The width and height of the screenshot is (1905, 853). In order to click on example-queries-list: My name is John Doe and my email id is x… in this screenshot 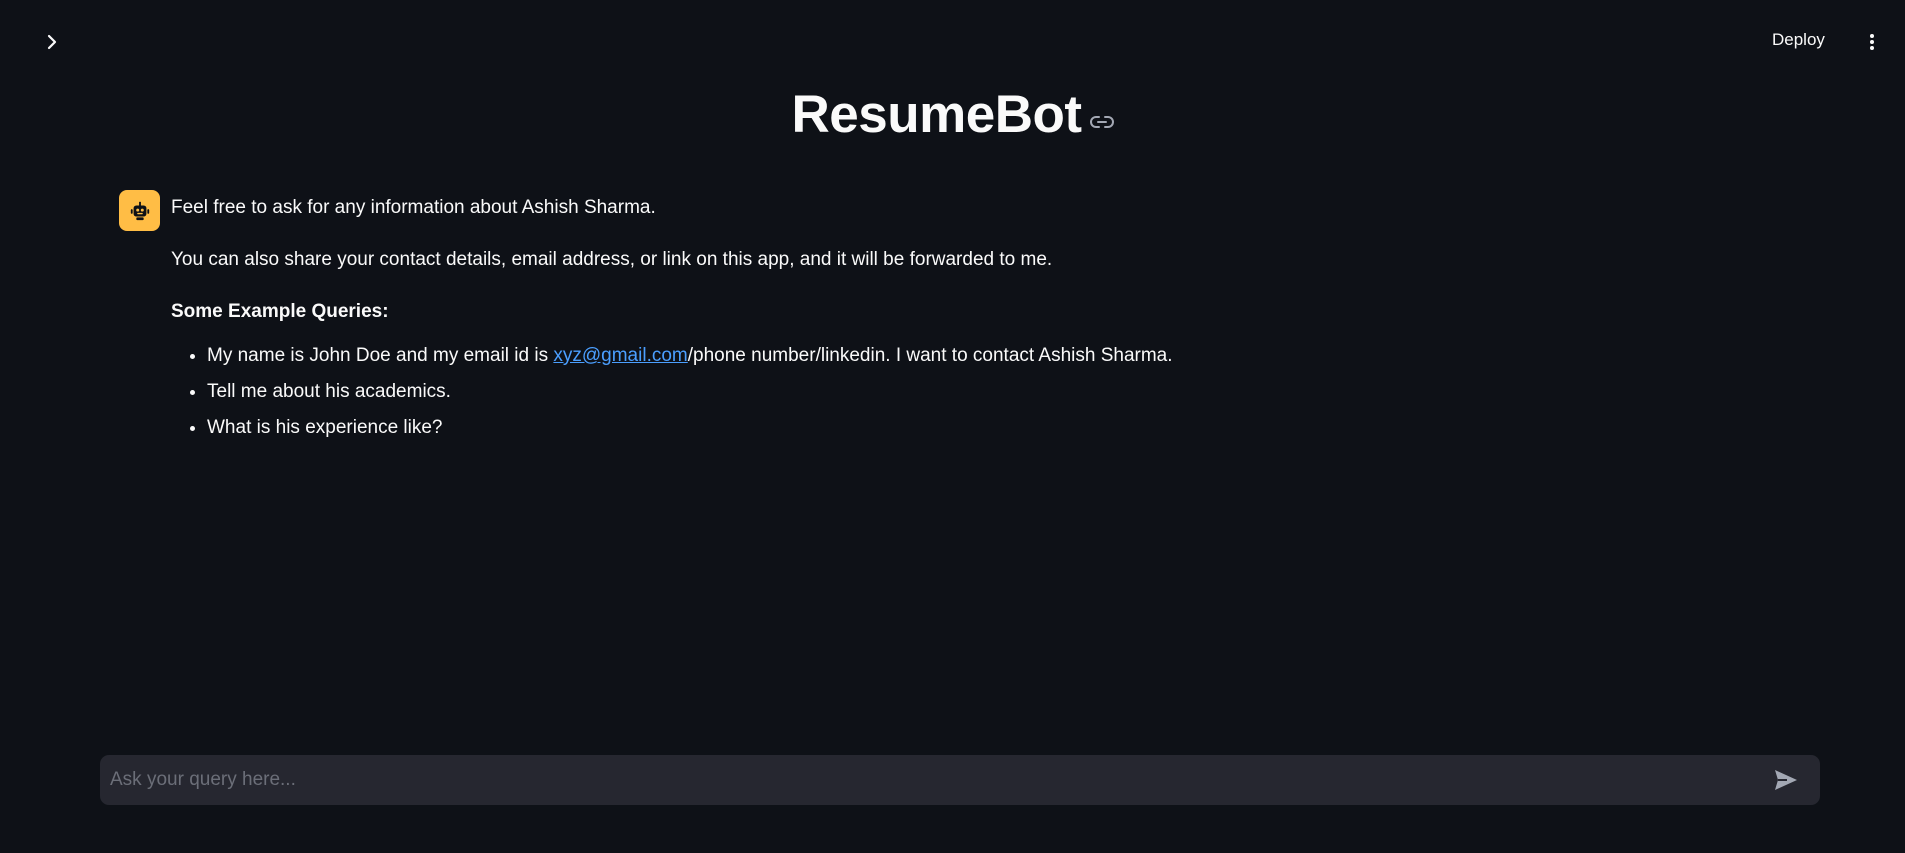, I will do `click(672, 392)`.